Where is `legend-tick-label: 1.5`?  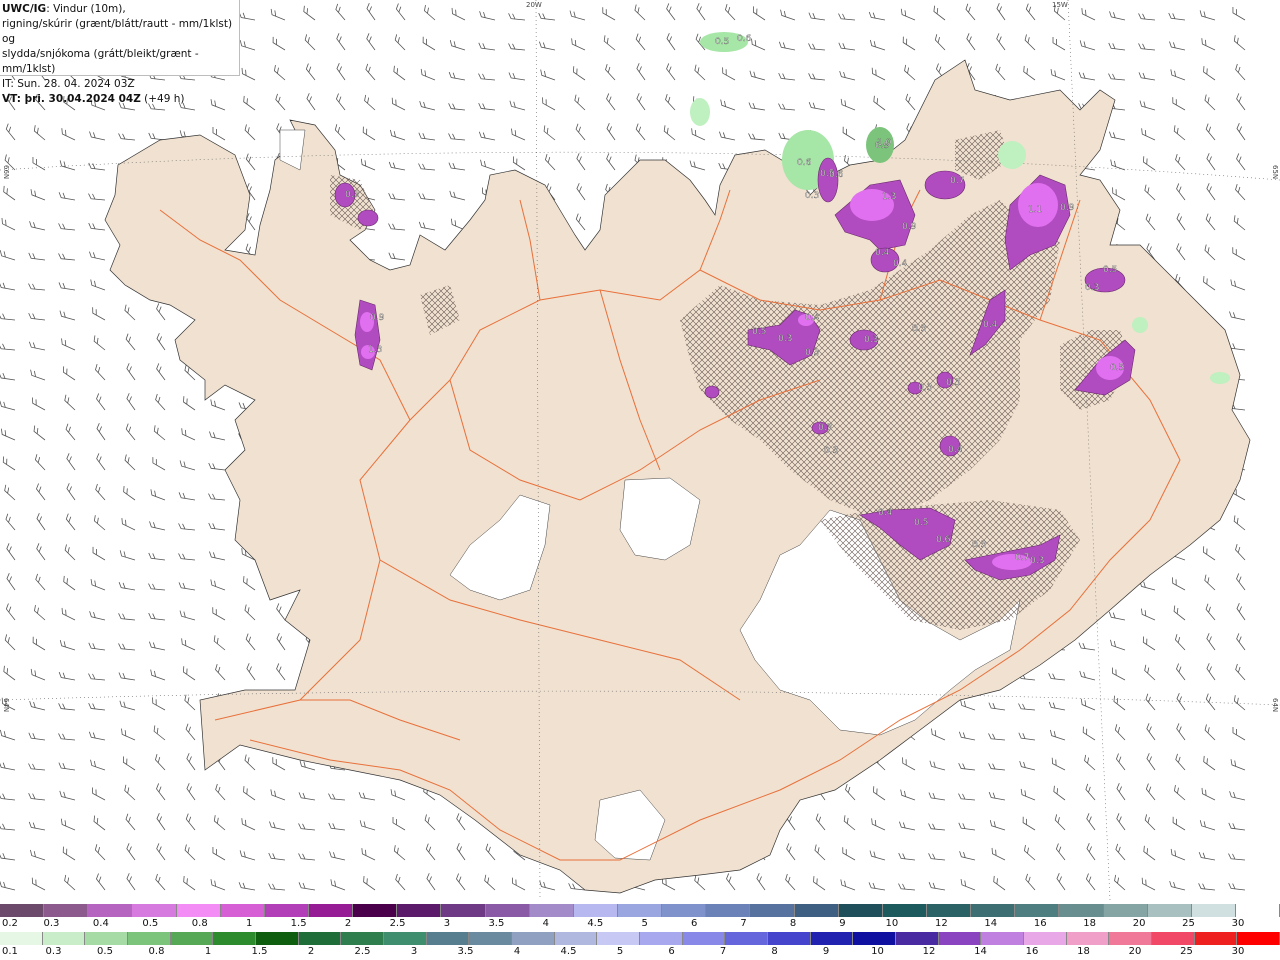 legend-tick-label: 1.5 is located at coordinates (298, 923).